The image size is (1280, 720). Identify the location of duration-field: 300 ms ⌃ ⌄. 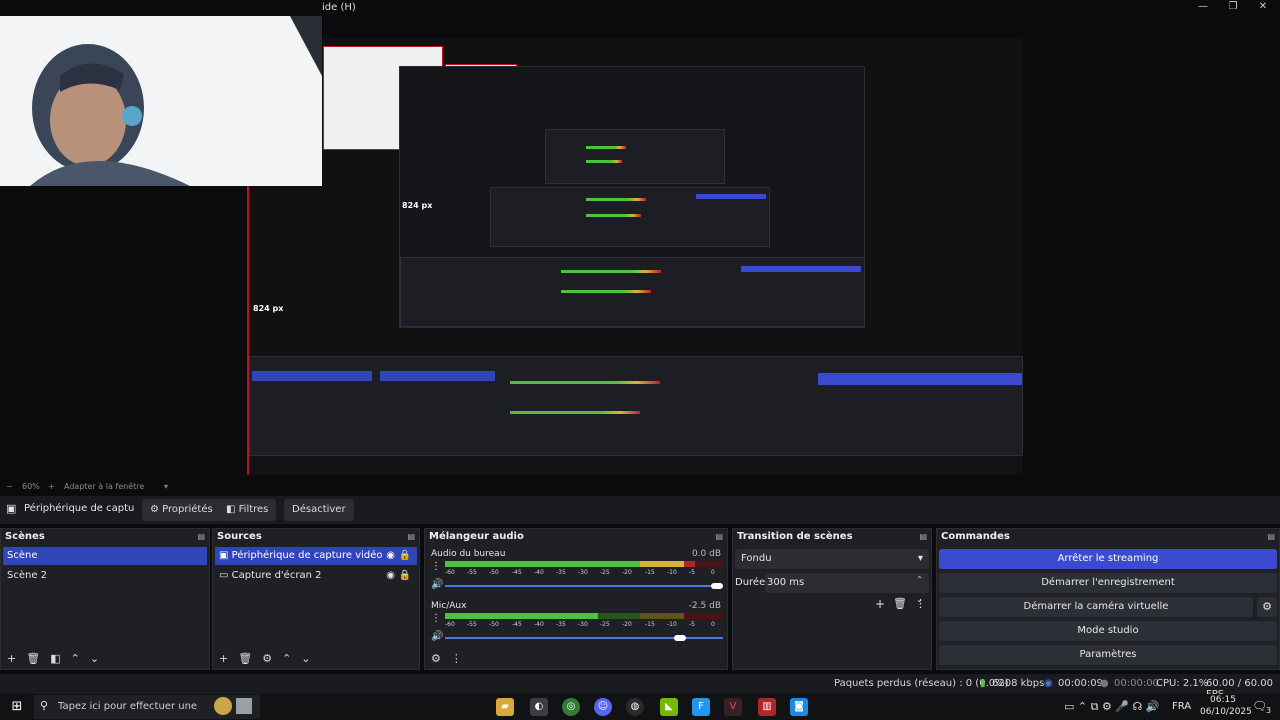
(847, 588).